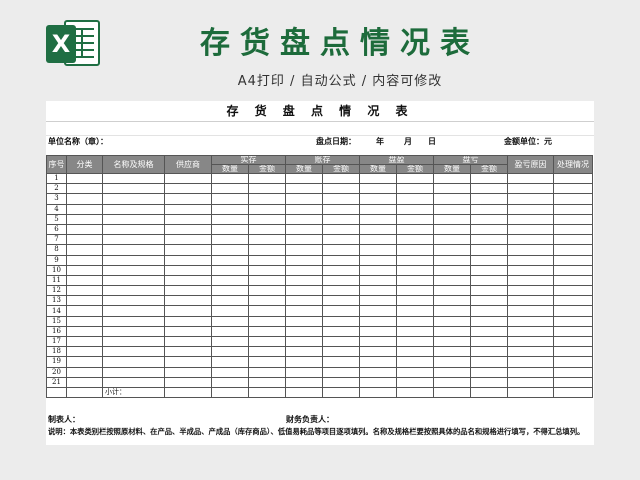  Describe the element at coordinates (56, 331) in the screenshot. I see `row-number-cell: 16` at that location.